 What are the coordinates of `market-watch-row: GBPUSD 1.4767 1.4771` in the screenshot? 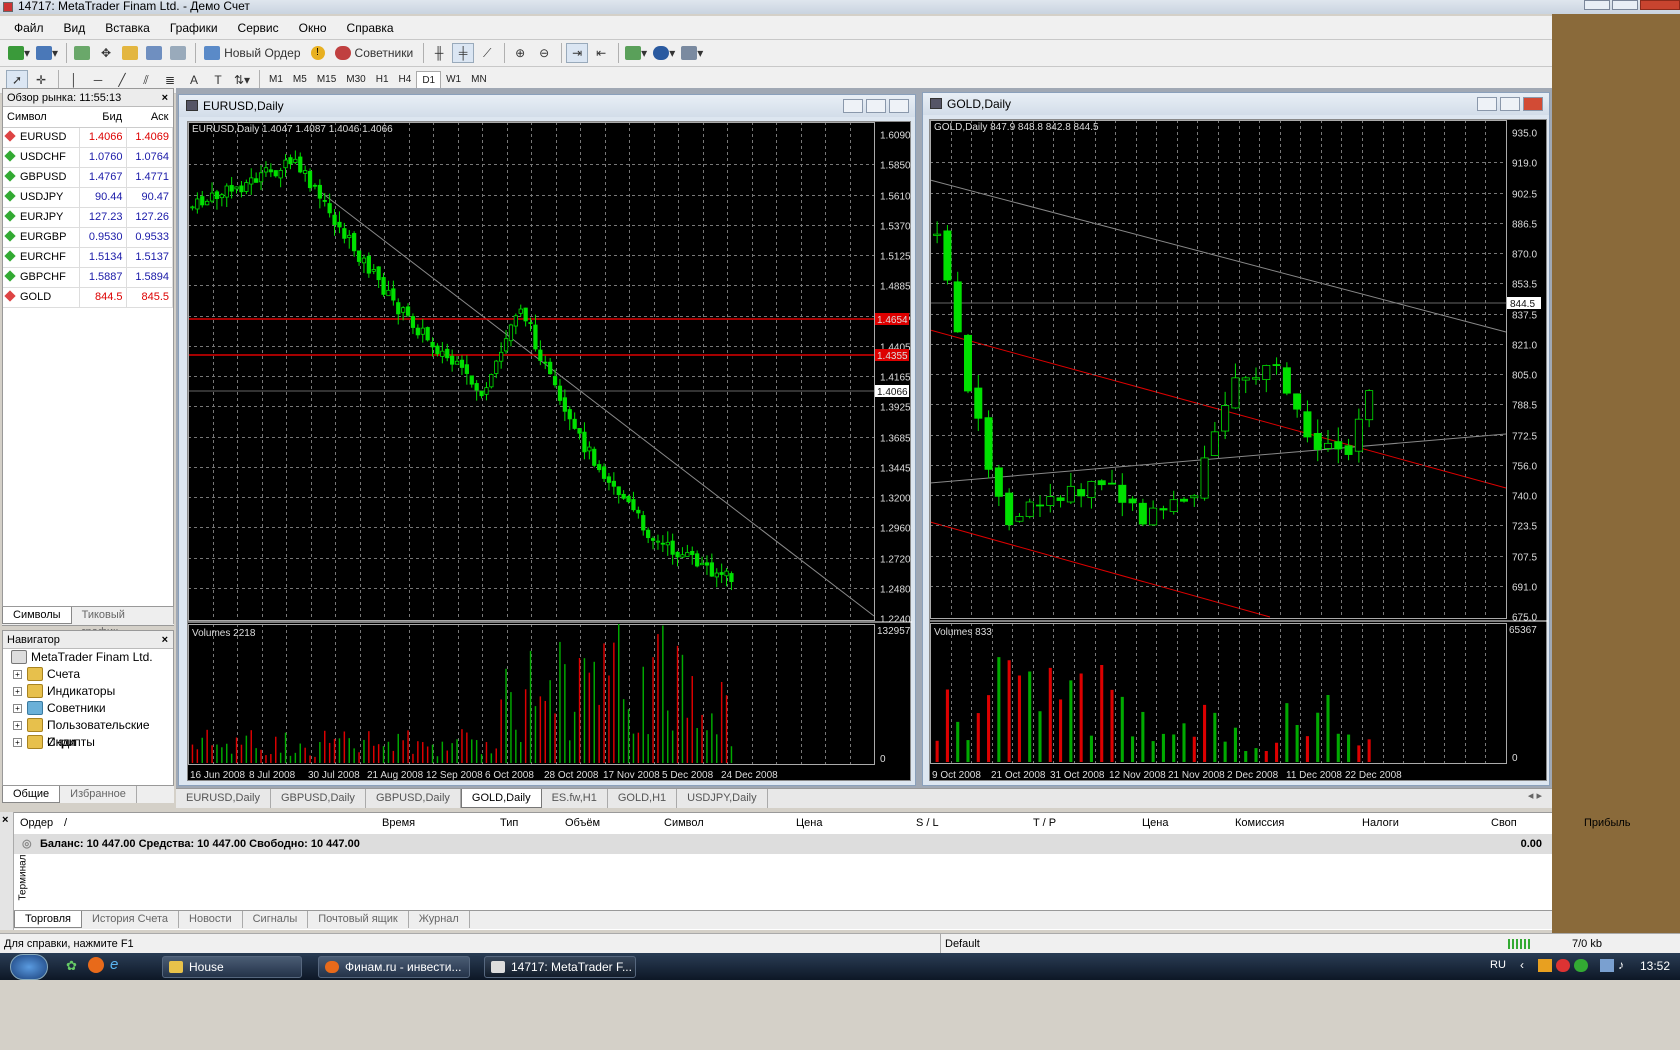 It's located at (88, 177).